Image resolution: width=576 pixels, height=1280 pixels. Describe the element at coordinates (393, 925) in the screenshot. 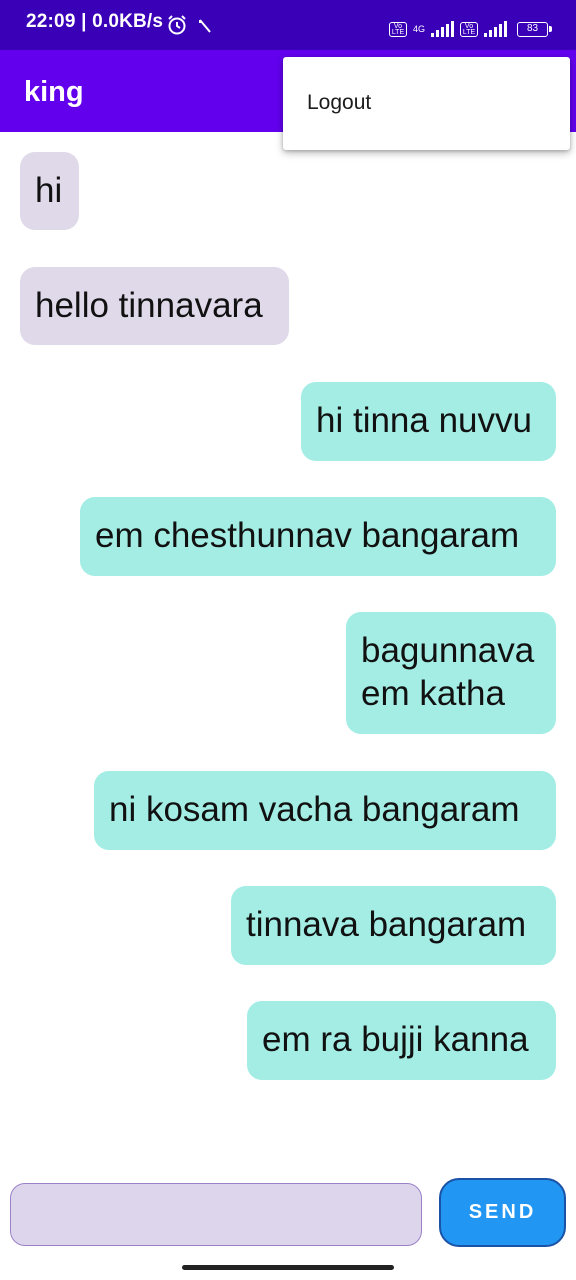

I see `message-outgoing: tinnava bangaram` at that location.